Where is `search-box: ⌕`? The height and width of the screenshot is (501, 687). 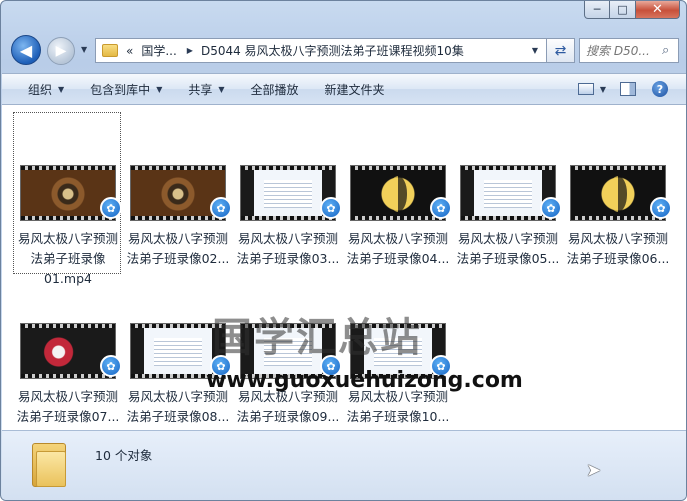
search-box: ⌕ is located at coordinates (629, 50).